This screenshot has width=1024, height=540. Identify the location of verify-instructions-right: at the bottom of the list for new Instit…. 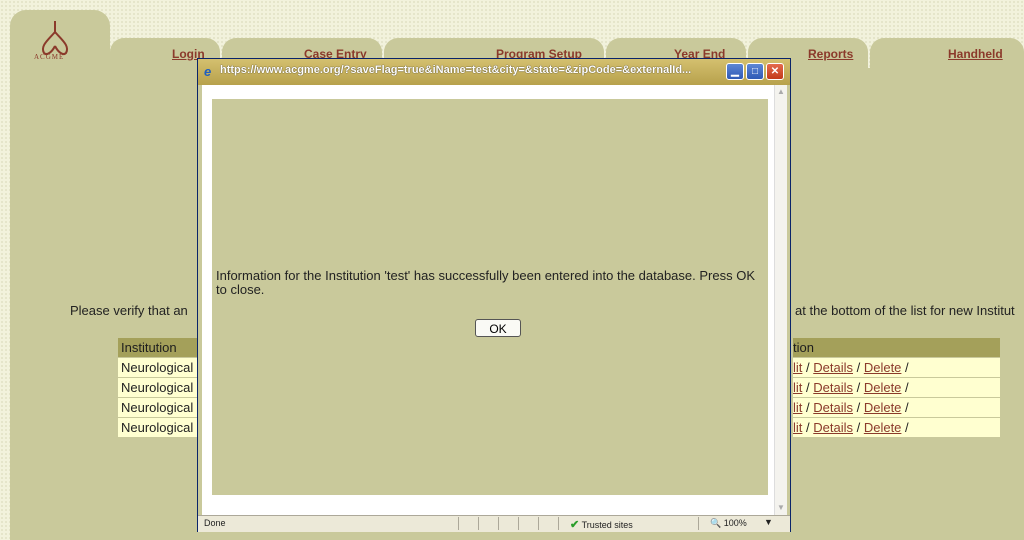
(905, 310).